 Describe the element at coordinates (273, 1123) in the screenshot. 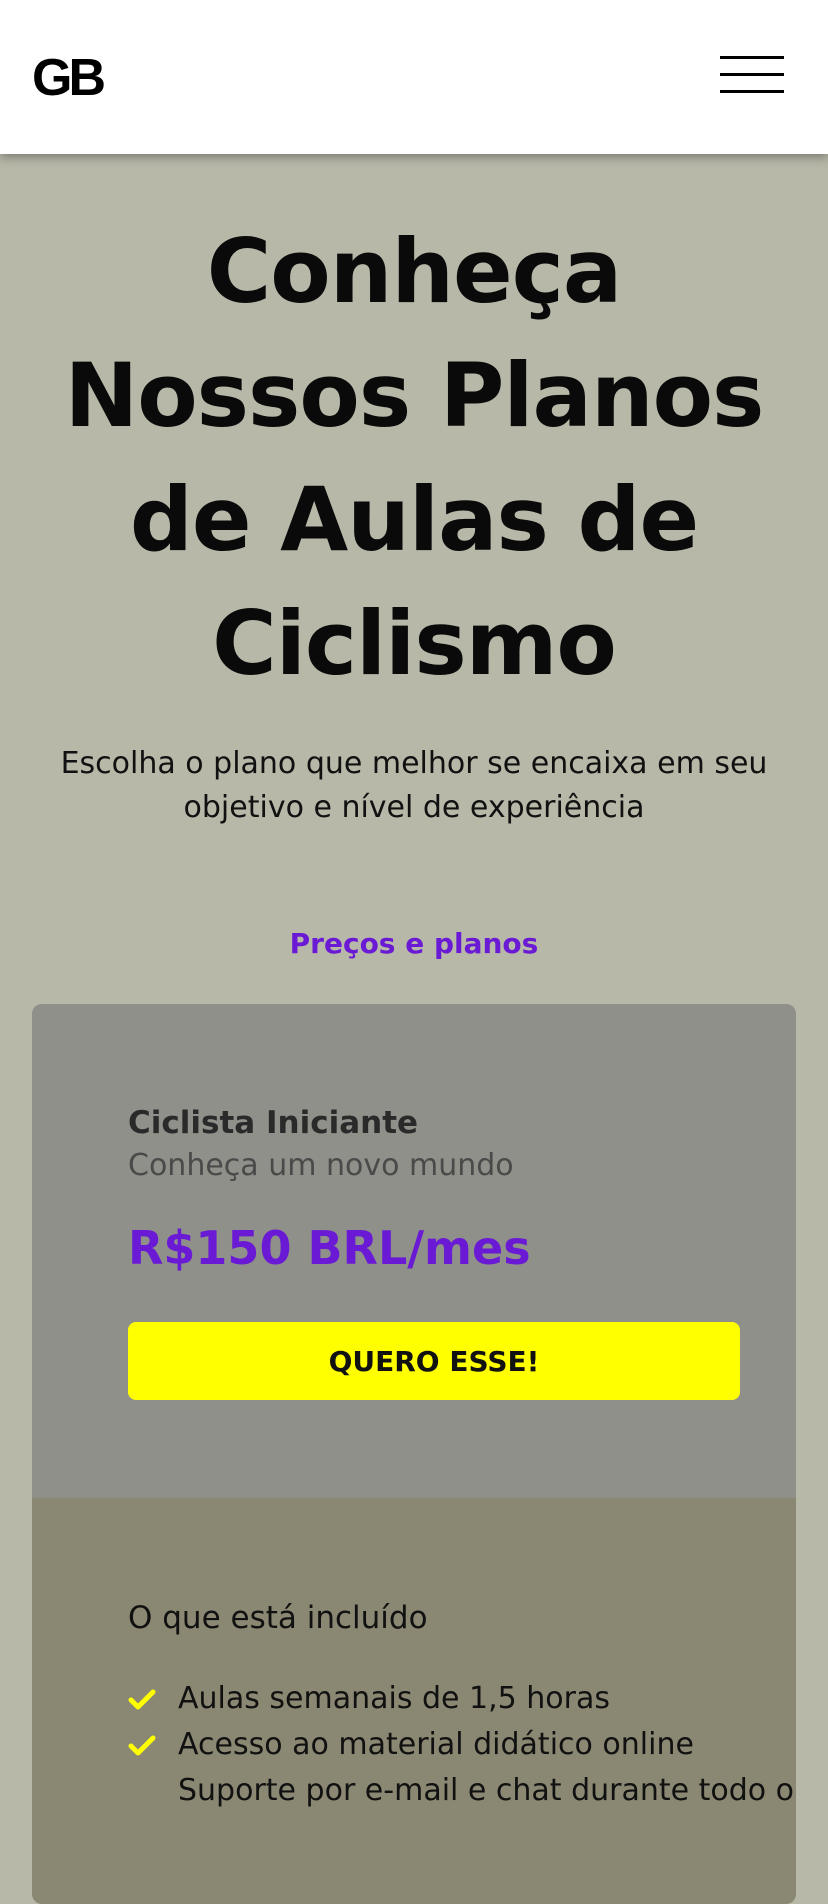

I see `plan-name: Ciclista Iniciante` at that location.